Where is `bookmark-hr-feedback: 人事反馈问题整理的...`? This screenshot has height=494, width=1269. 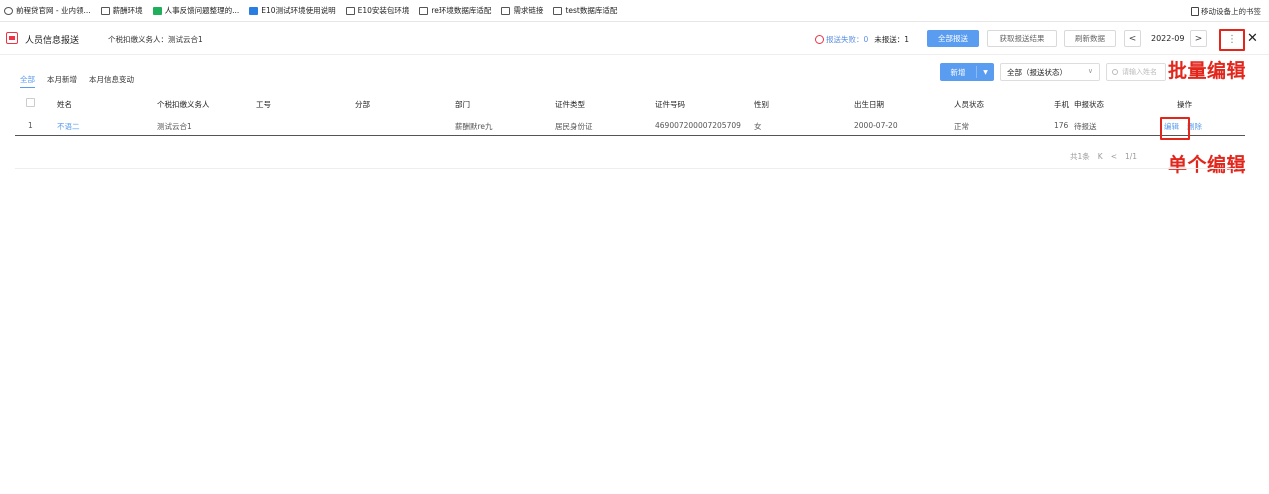 bookmark-hr-feedback: 人事反馈问题整理的... is located at coordinates (195, 10).